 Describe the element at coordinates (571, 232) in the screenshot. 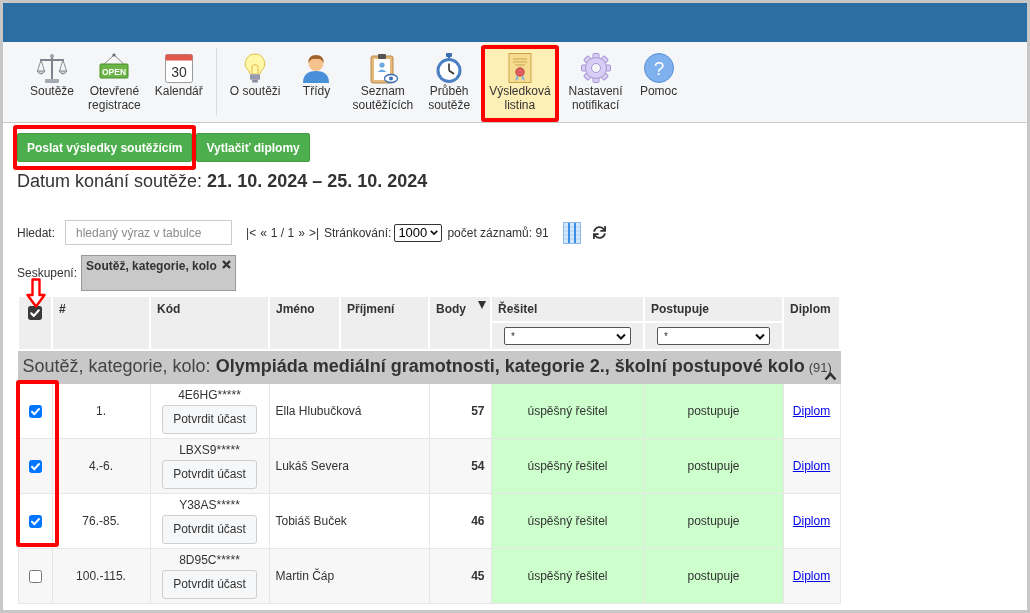

I see `columns-icon` at that location.